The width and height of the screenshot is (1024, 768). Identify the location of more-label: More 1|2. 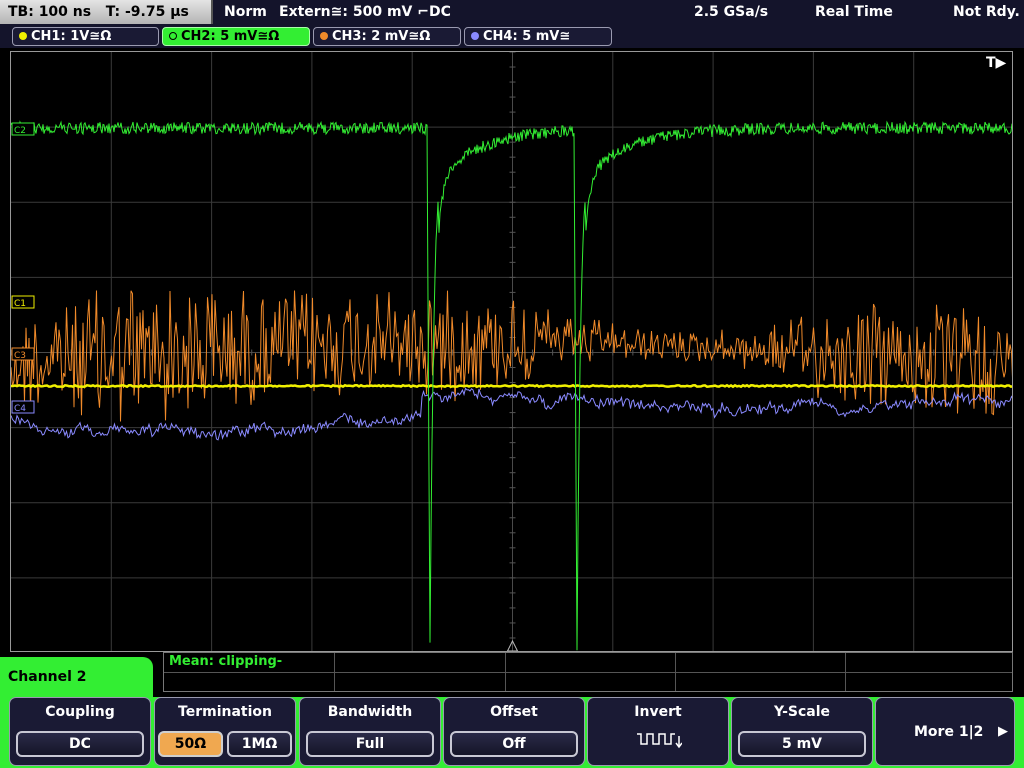
(949, 732).